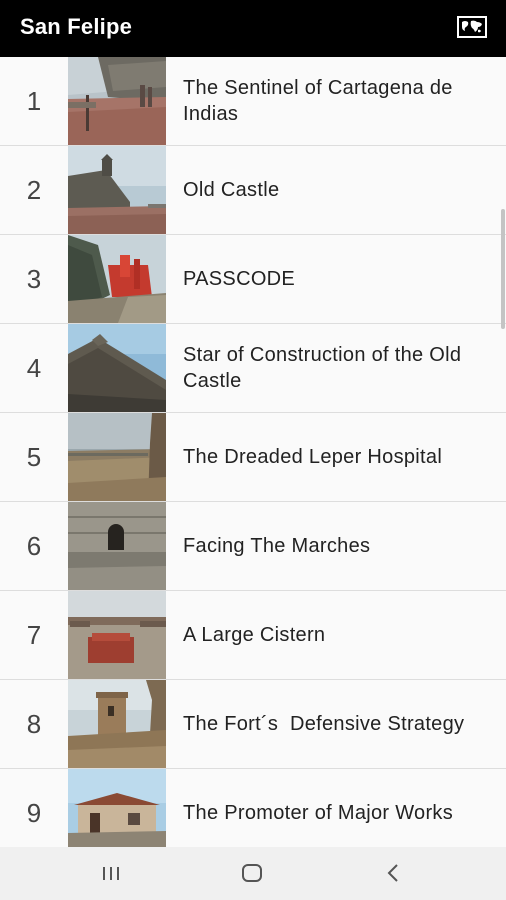 The height and width of the screenshot is (900, 506). I want to click on list-item: 4 Star of Construction of the Old Castle, so click(253, 368).